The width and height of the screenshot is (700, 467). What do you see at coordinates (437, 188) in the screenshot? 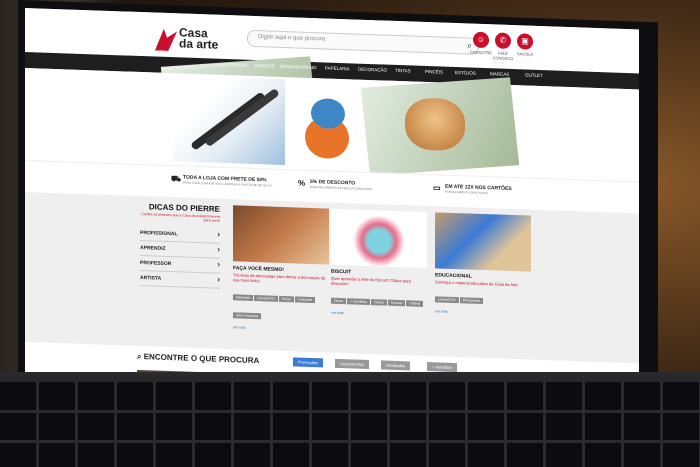
I see `card-icon: ▭` at bounding box center [437, 188].